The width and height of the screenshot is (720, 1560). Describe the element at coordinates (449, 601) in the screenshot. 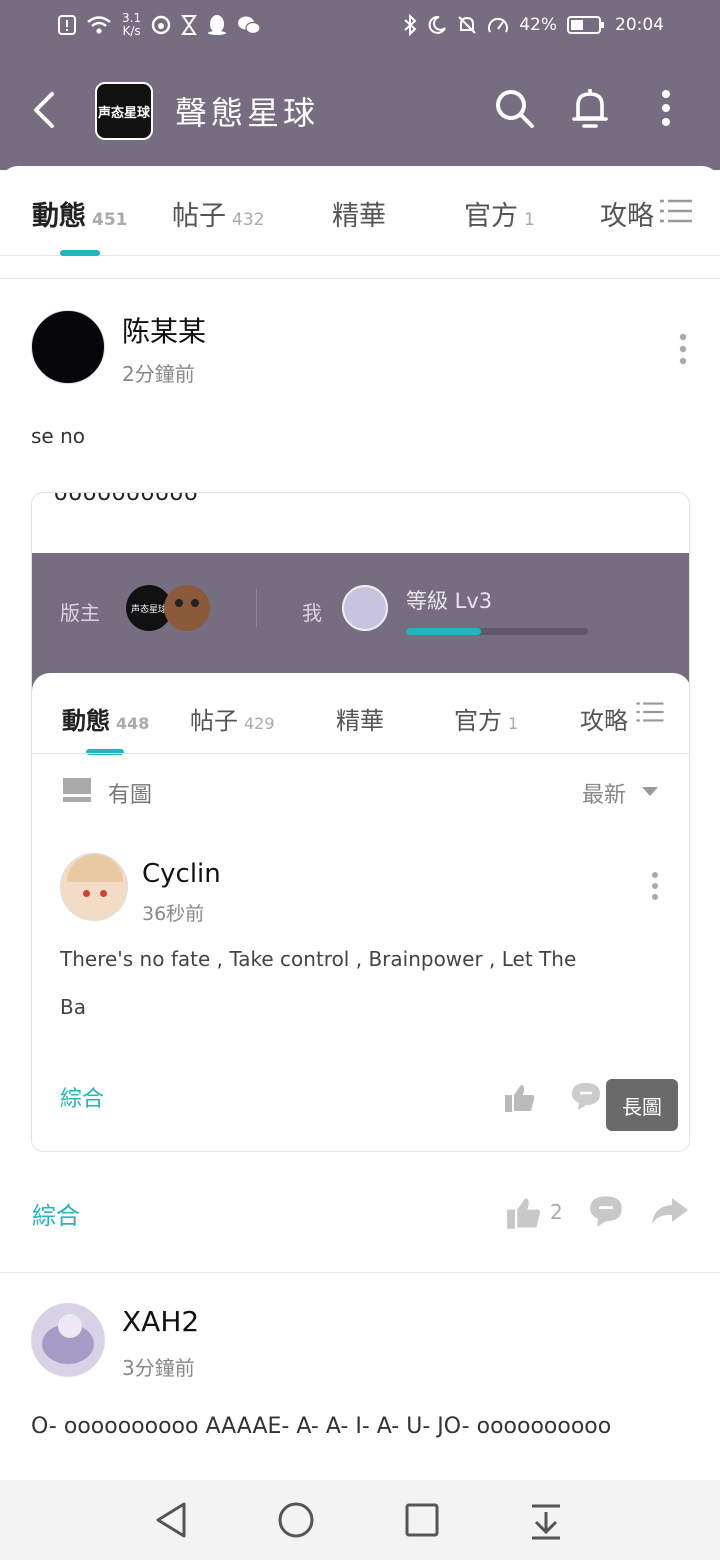

I see `level-label: 等級 Lv3` at that location.